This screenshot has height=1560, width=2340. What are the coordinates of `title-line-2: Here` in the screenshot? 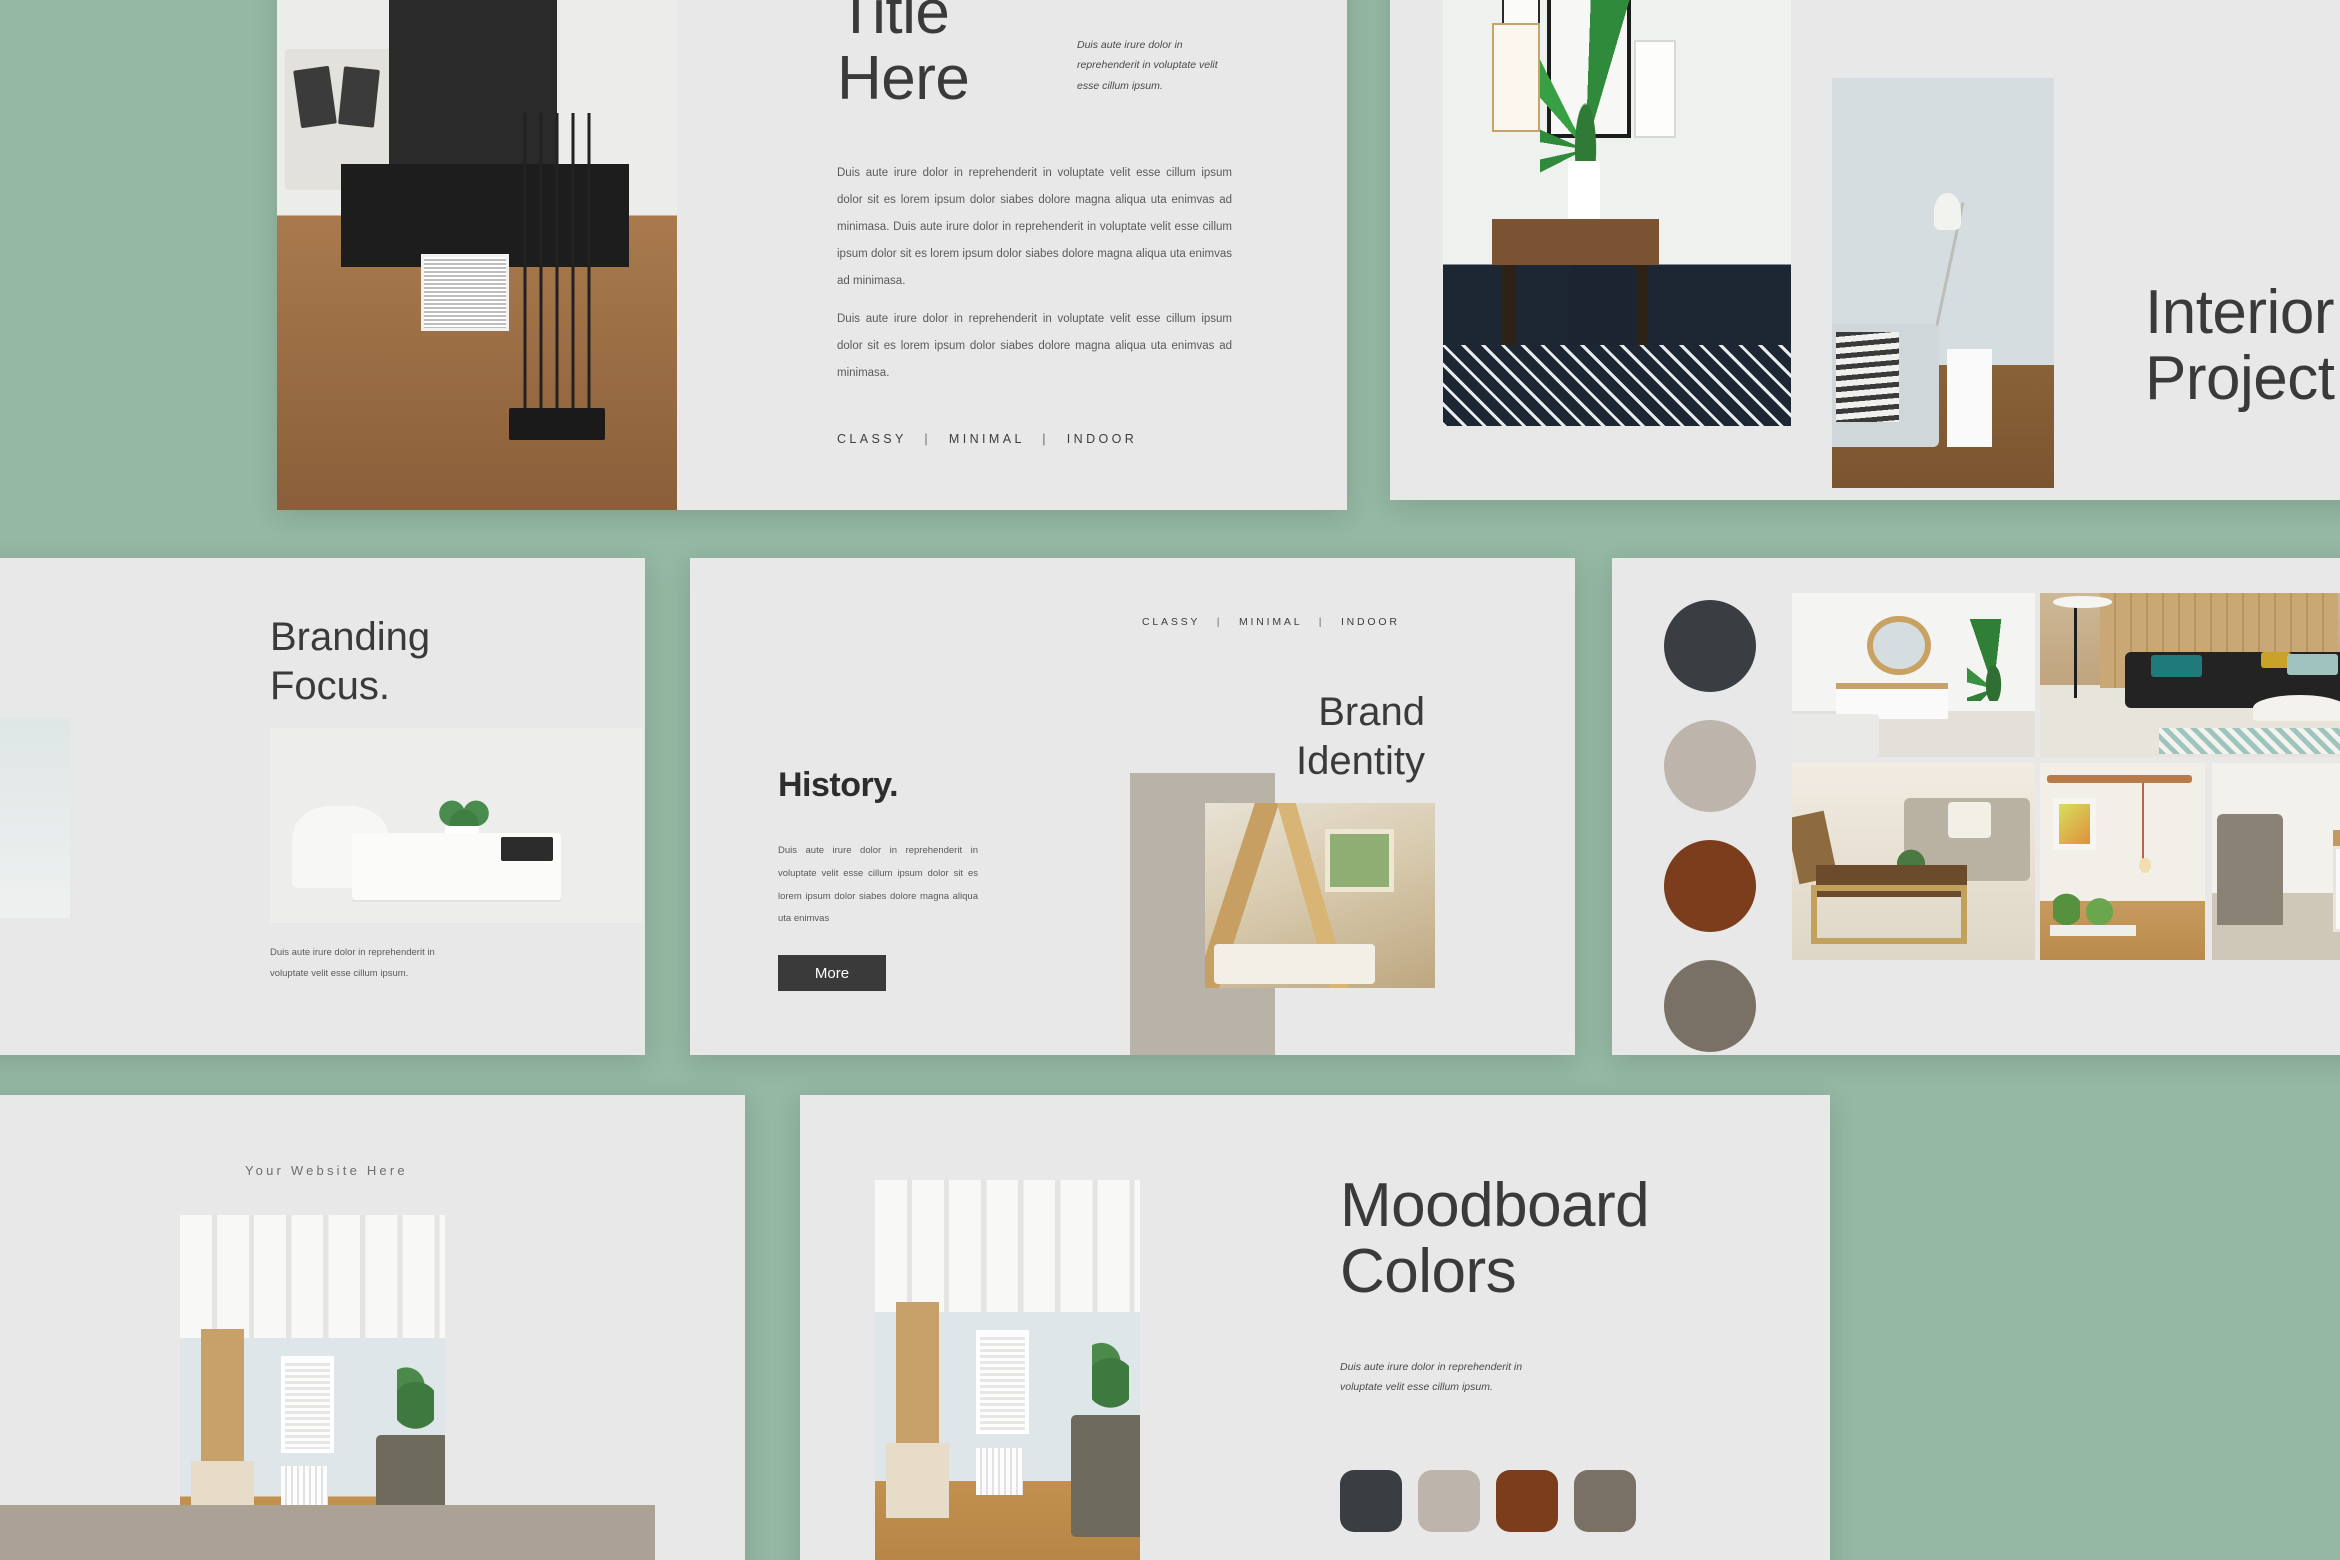 It's located at (903, 78).